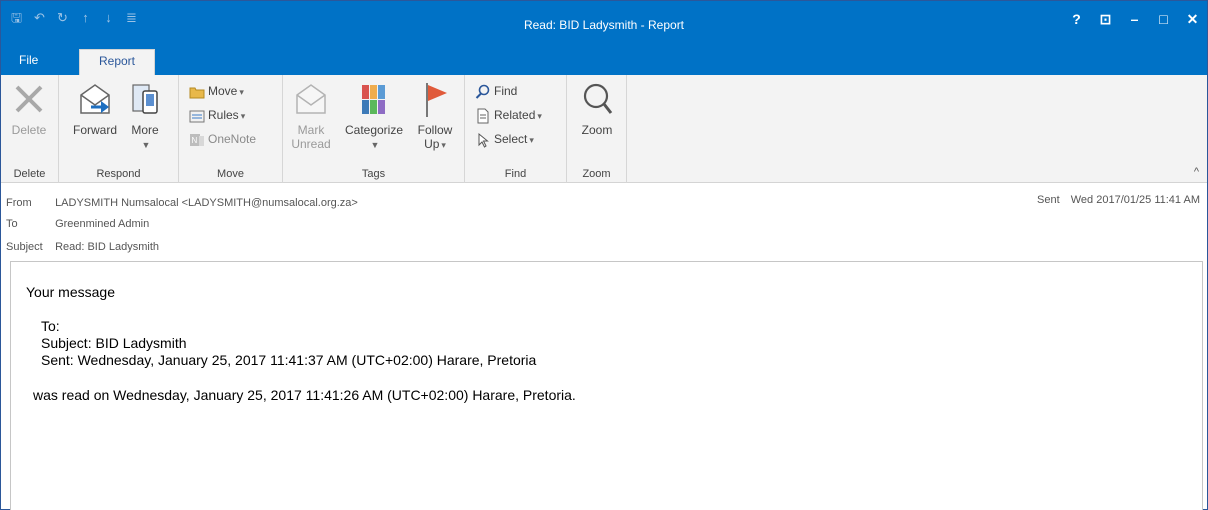 The image size is (1208, 510). I want to click on find-label: Find, so click(506, 91).